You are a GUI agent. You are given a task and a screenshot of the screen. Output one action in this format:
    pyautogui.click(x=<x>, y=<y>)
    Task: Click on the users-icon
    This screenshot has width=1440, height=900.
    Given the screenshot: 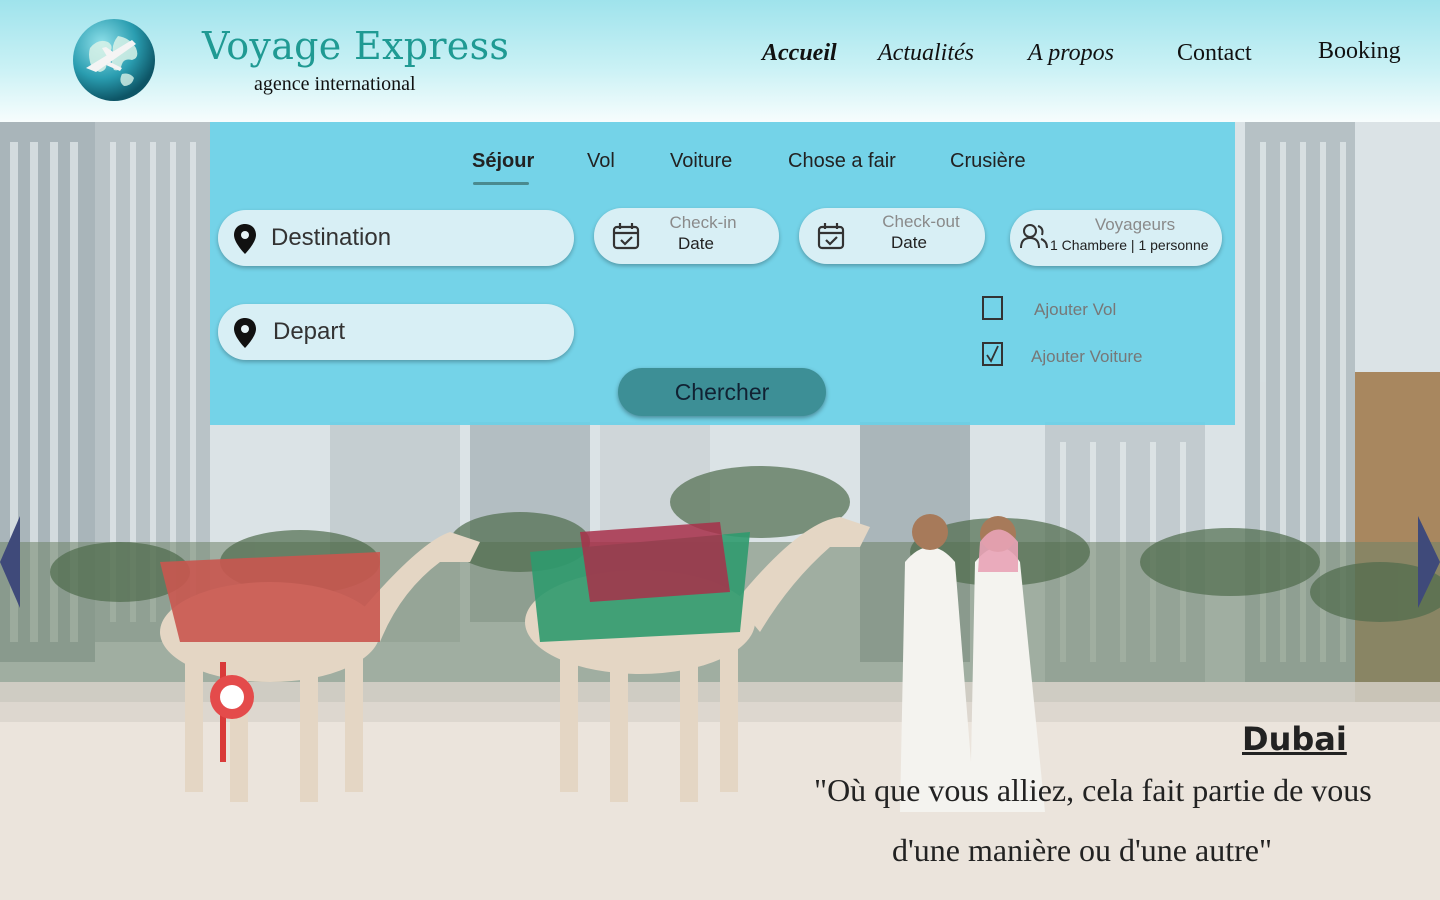 What is the action you would take?
    pyautogui.click(x=1034, y=236)
    